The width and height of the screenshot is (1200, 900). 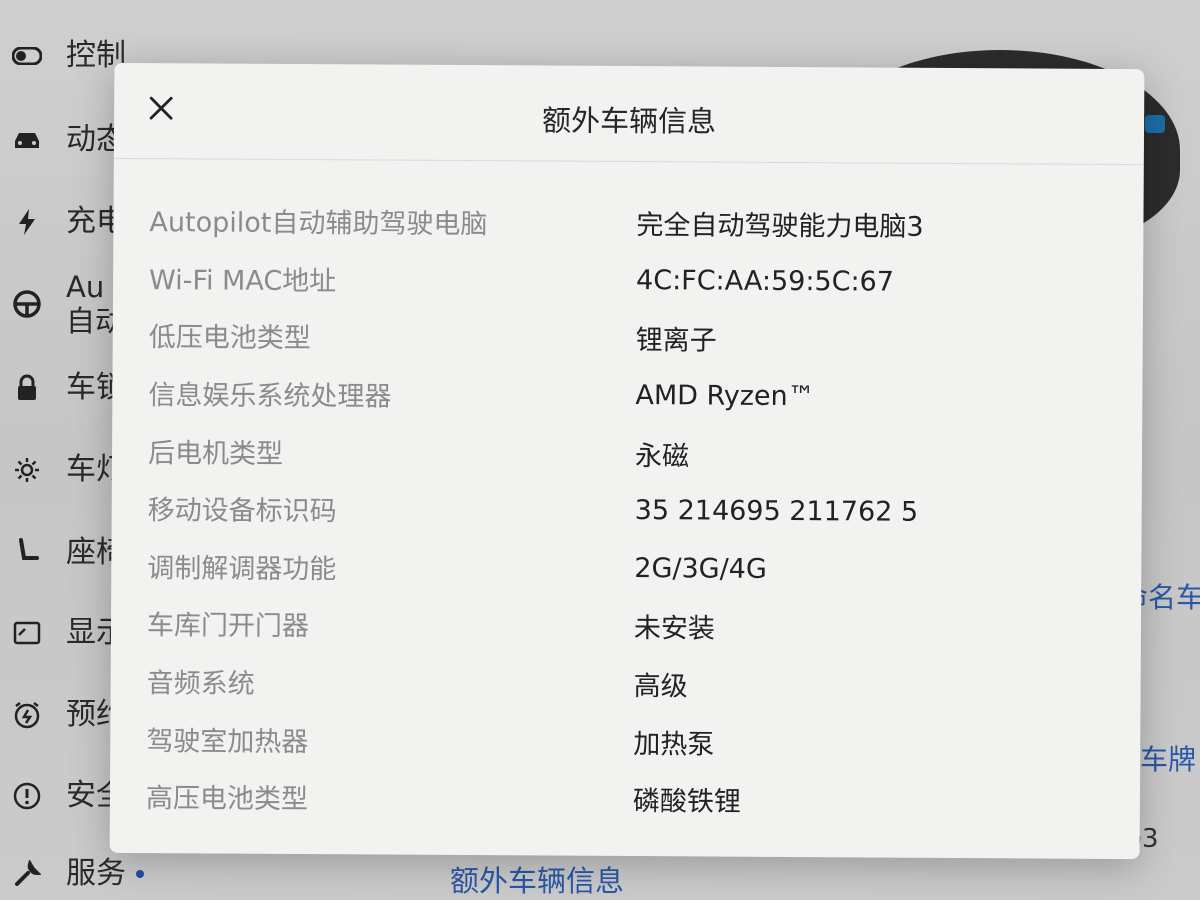 I want to click on car-icon, so click(x=27, y=140).